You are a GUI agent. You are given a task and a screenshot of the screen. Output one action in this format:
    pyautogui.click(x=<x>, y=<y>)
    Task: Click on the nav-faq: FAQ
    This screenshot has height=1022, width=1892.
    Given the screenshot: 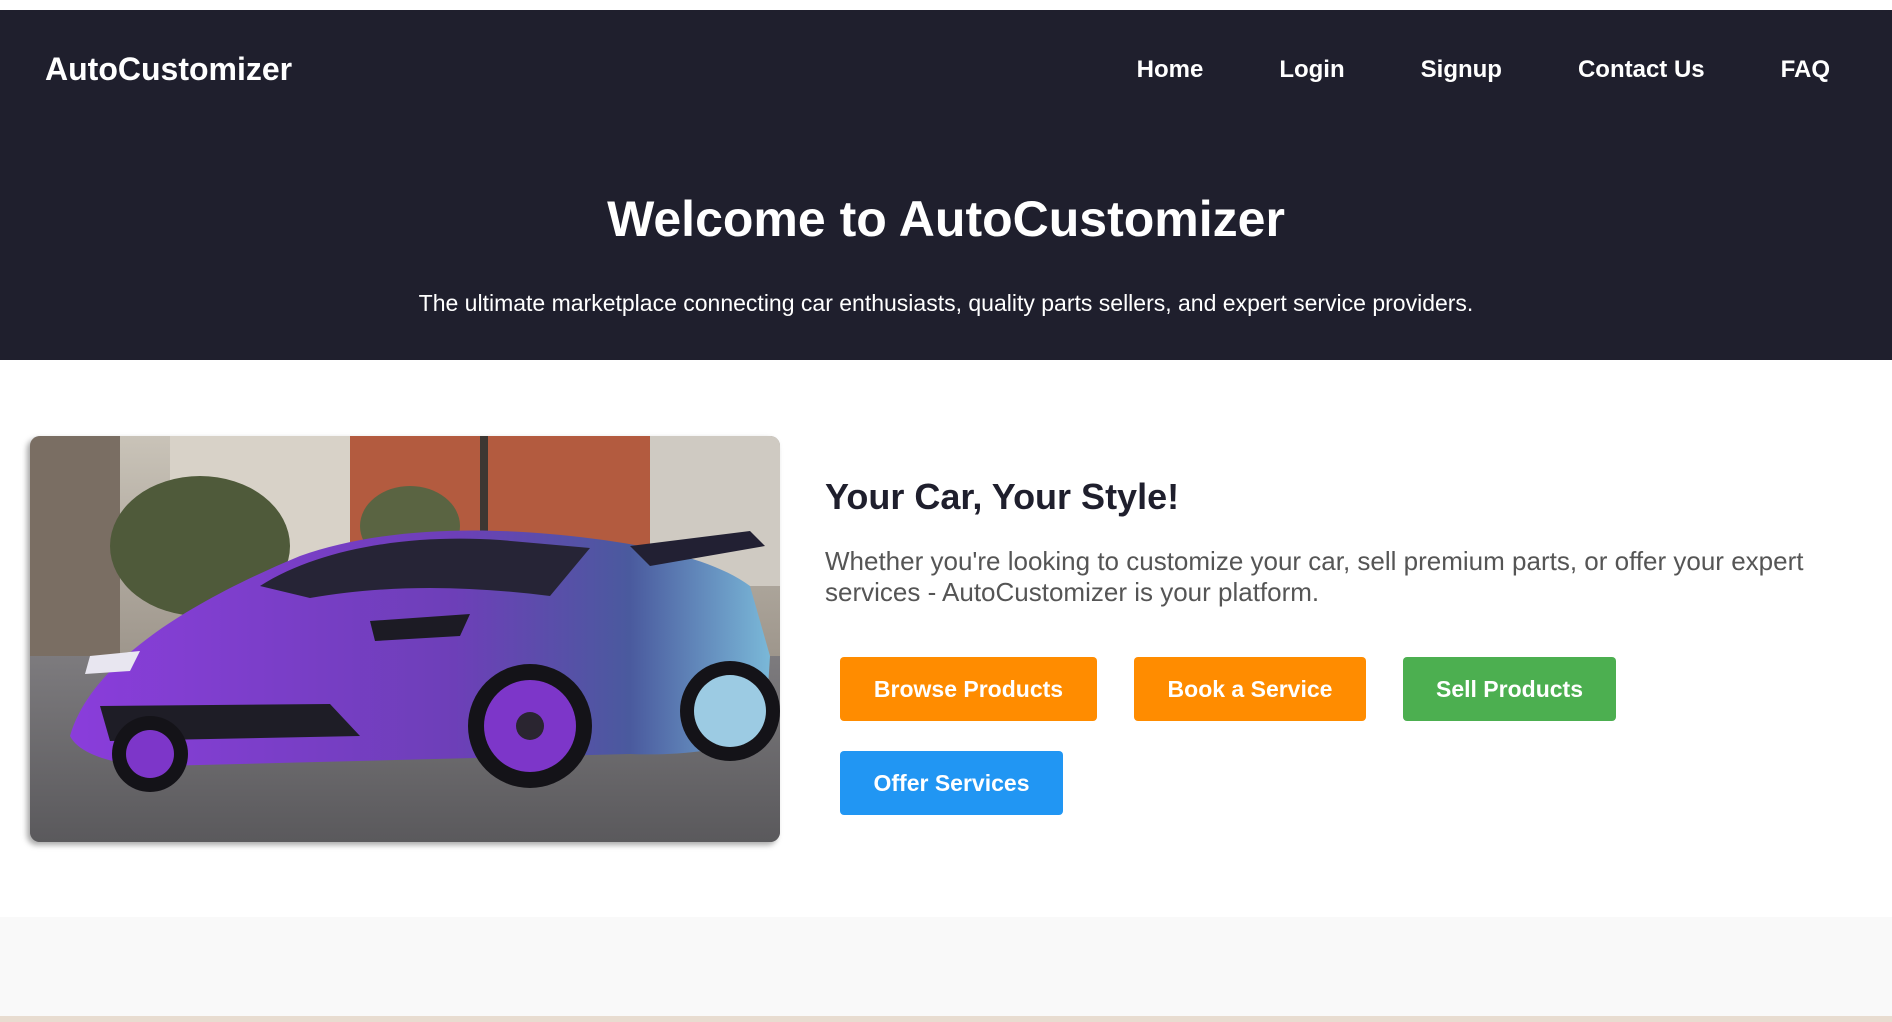 What is the action you would take?
    pyautogui.click(x=1805, y=70)
    